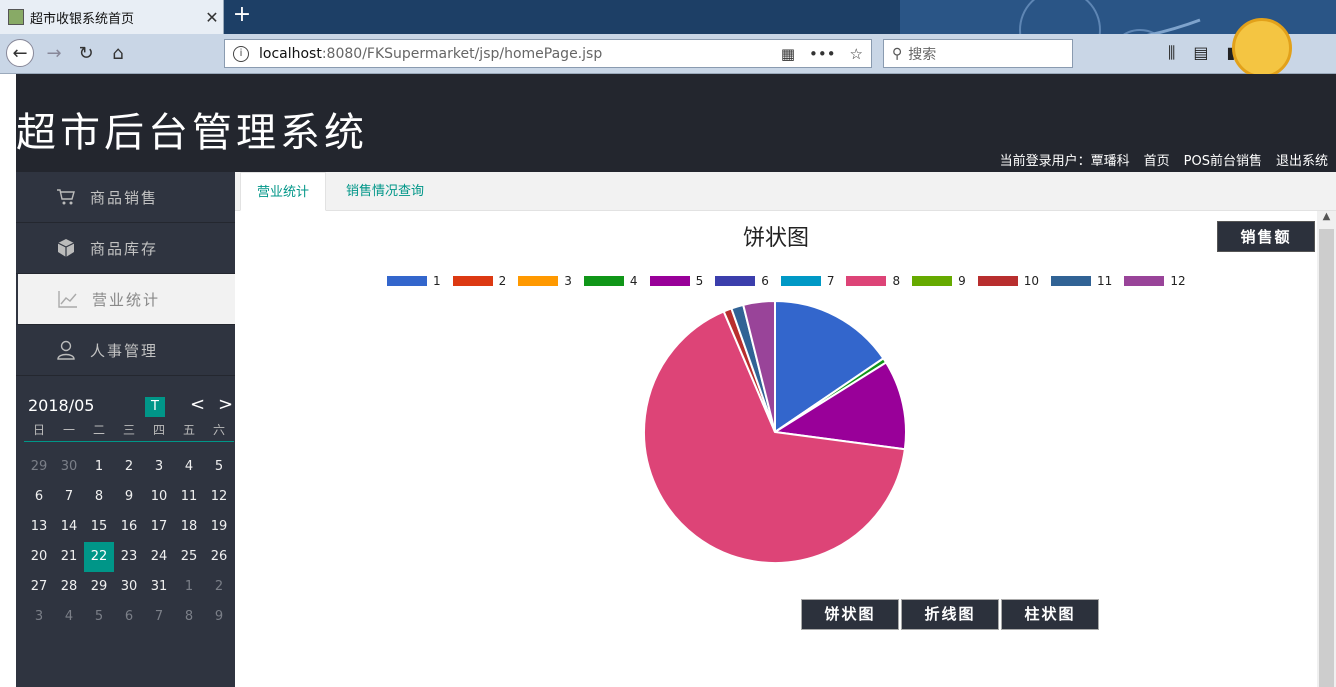 The image size is (1336, 687). I want to click on left-gutter, so click(8, 380).